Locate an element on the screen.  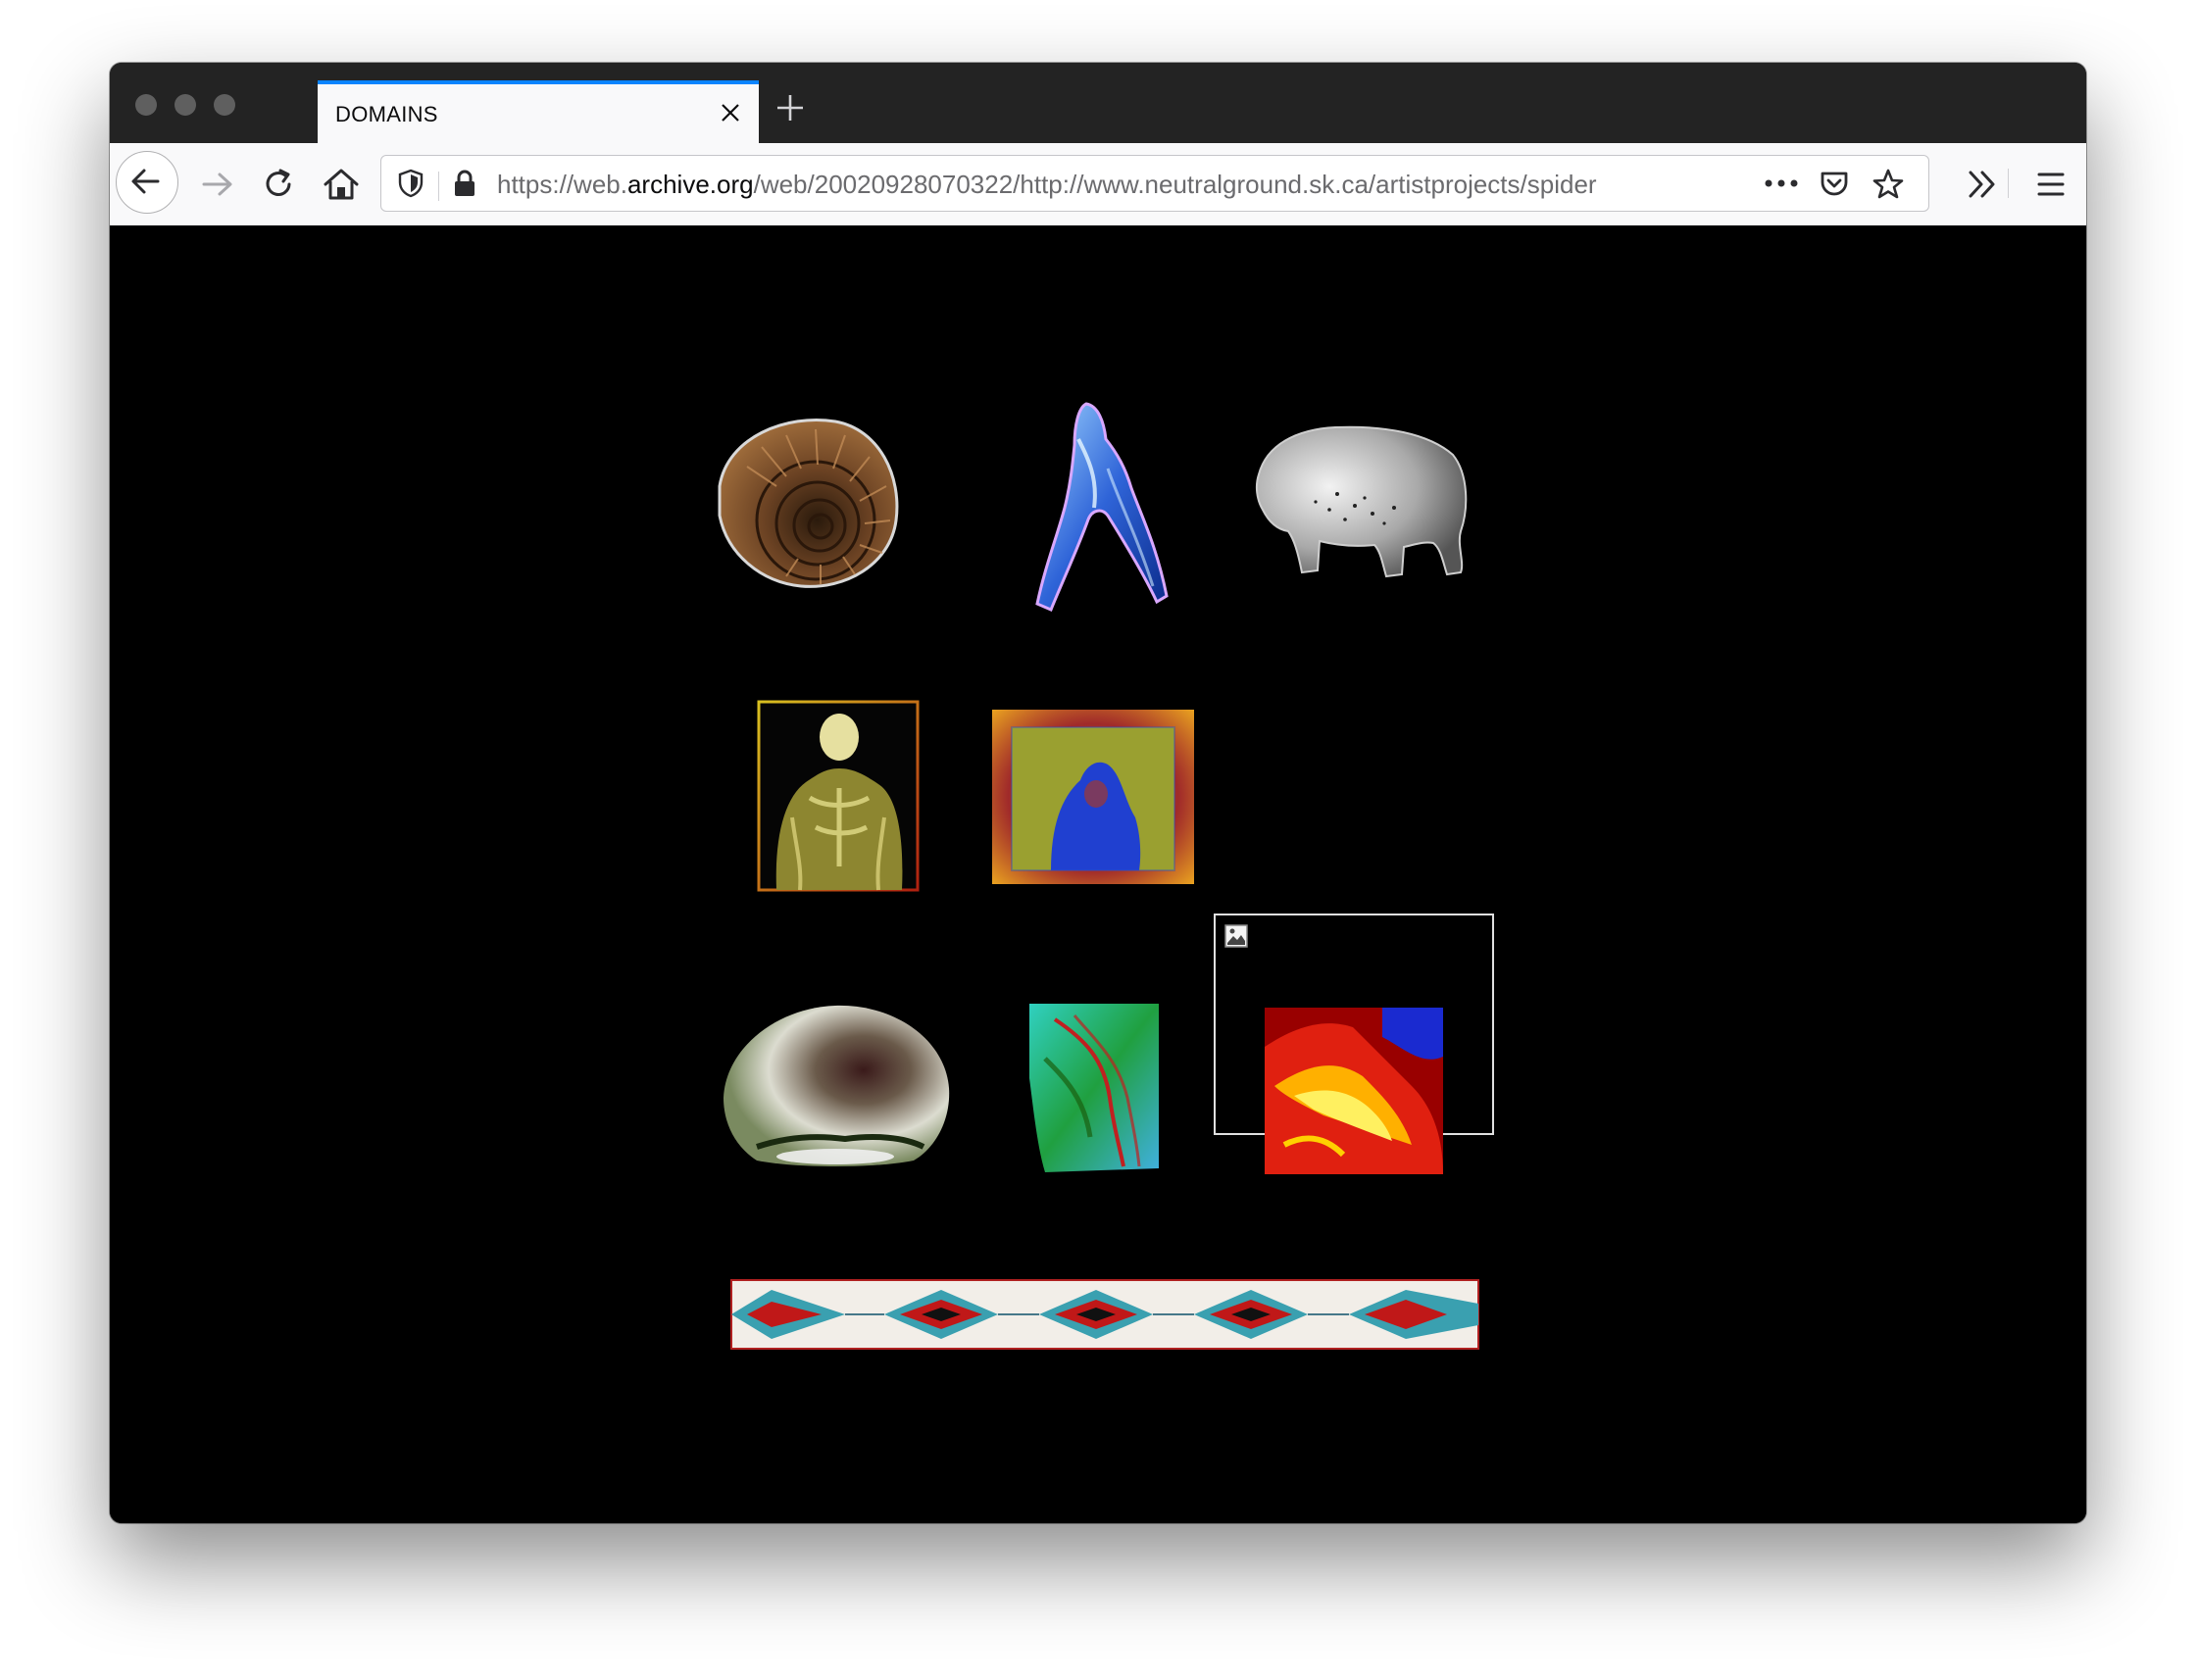
torso-image is located at coordinates (838, 796).